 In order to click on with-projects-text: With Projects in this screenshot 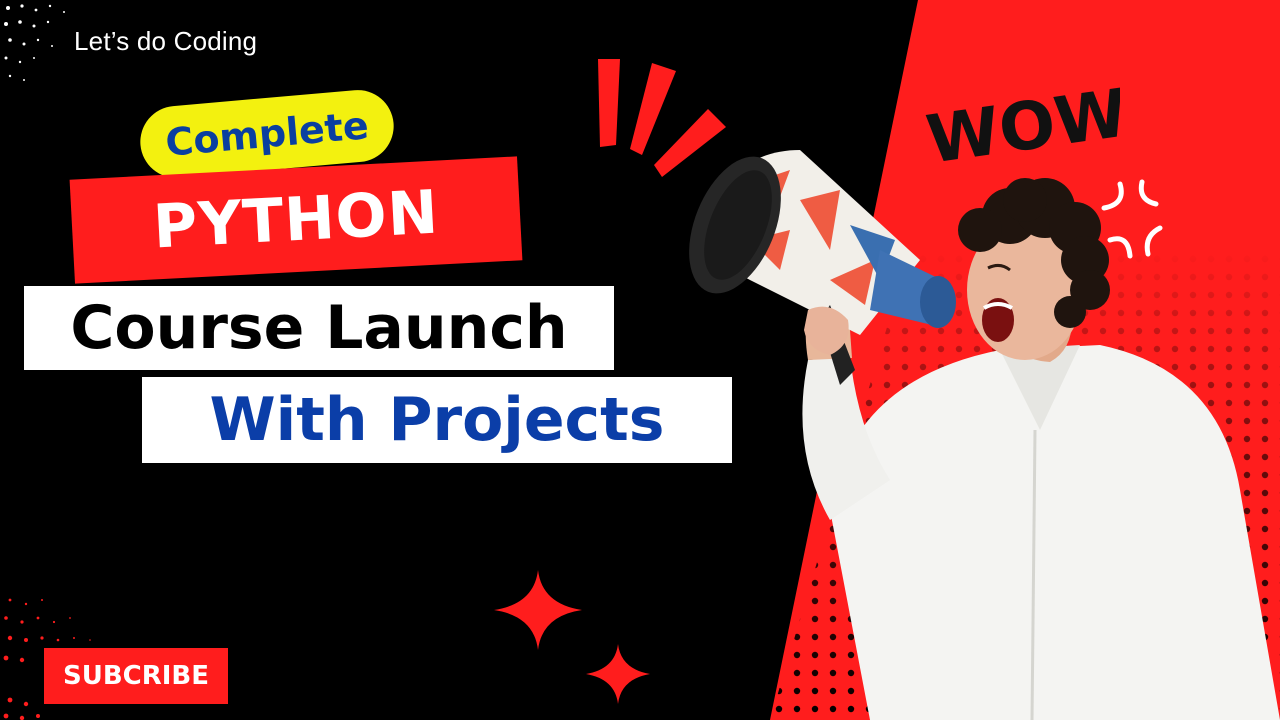, I will do `click(437, 420)`.